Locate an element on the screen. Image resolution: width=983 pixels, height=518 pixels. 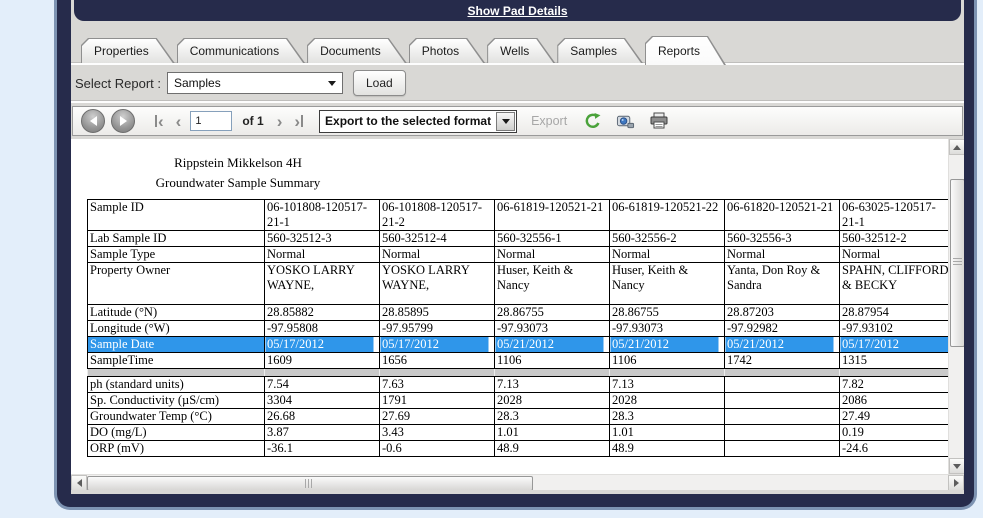
tab-label: Wells is located at coordinates (515, 50).